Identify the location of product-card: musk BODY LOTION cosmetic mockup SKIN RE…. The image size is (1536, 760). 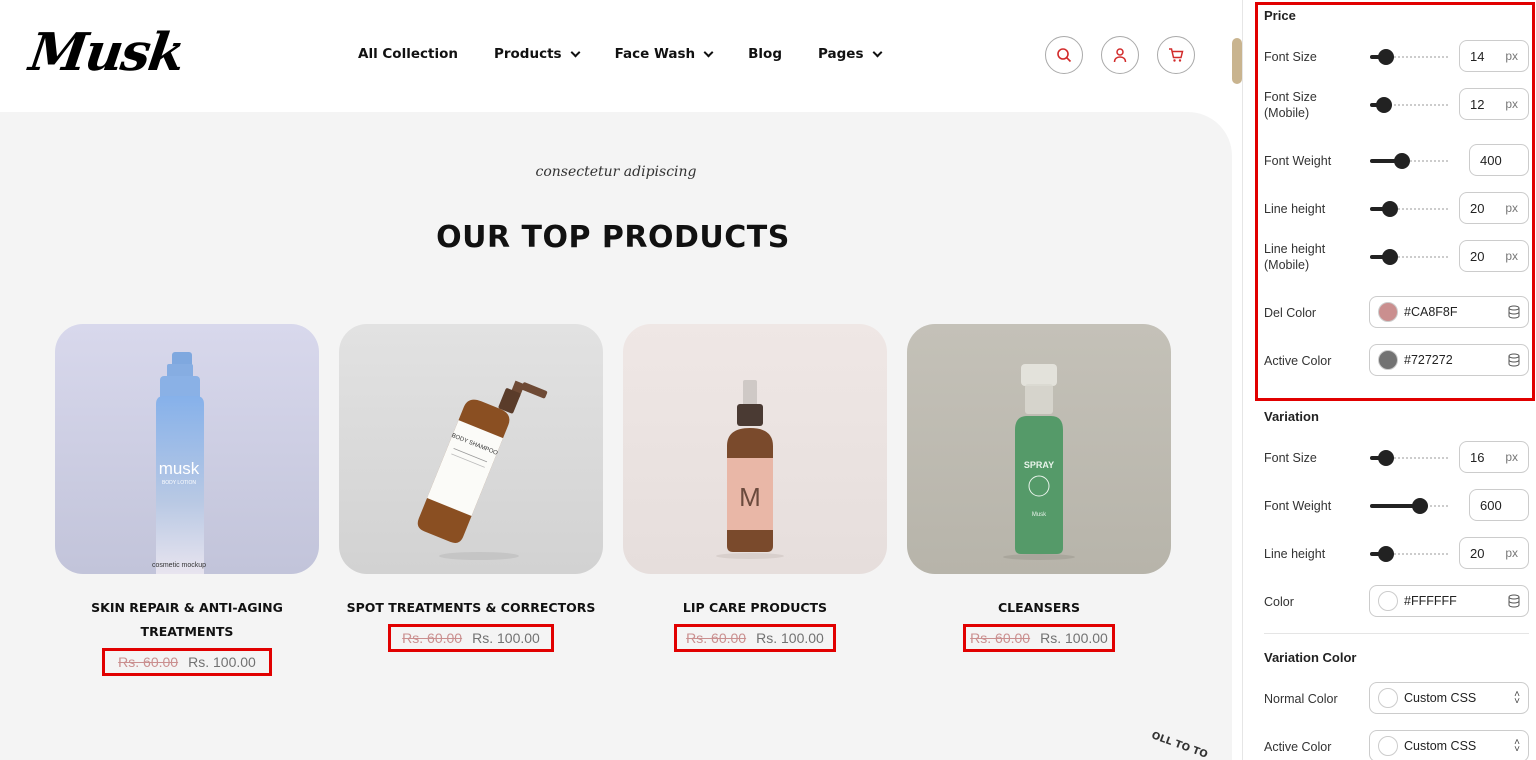
(187, 500).